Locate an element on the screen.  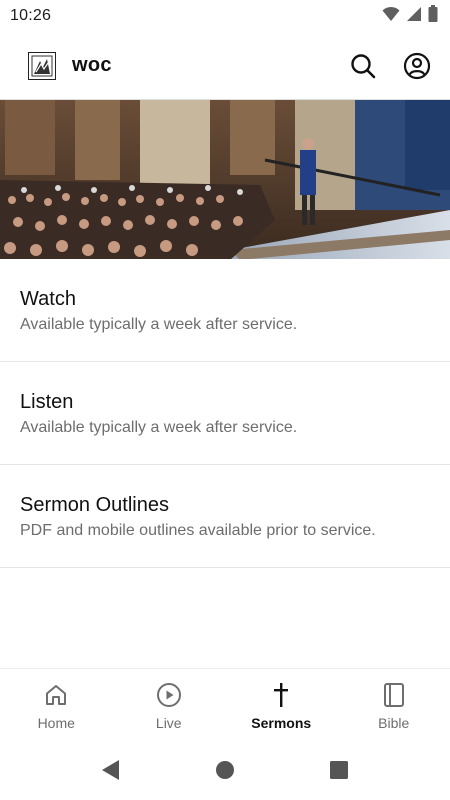
recents-icon is located at coordinates (339, 770).